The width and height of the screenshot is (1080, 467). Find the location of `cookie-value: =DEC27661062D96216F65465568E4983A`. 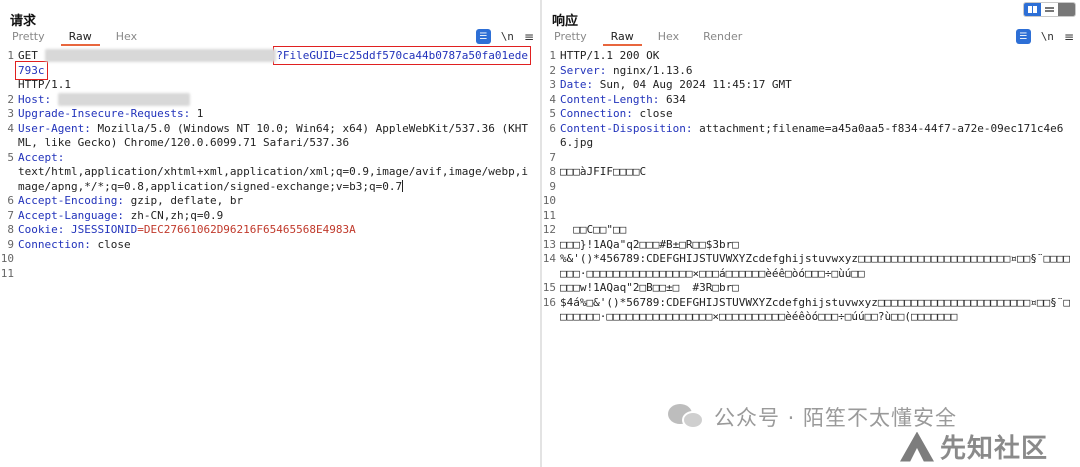

cookie-value: =DEC27661062D96216F65465568E4983A is located at coordinates (246, 229).